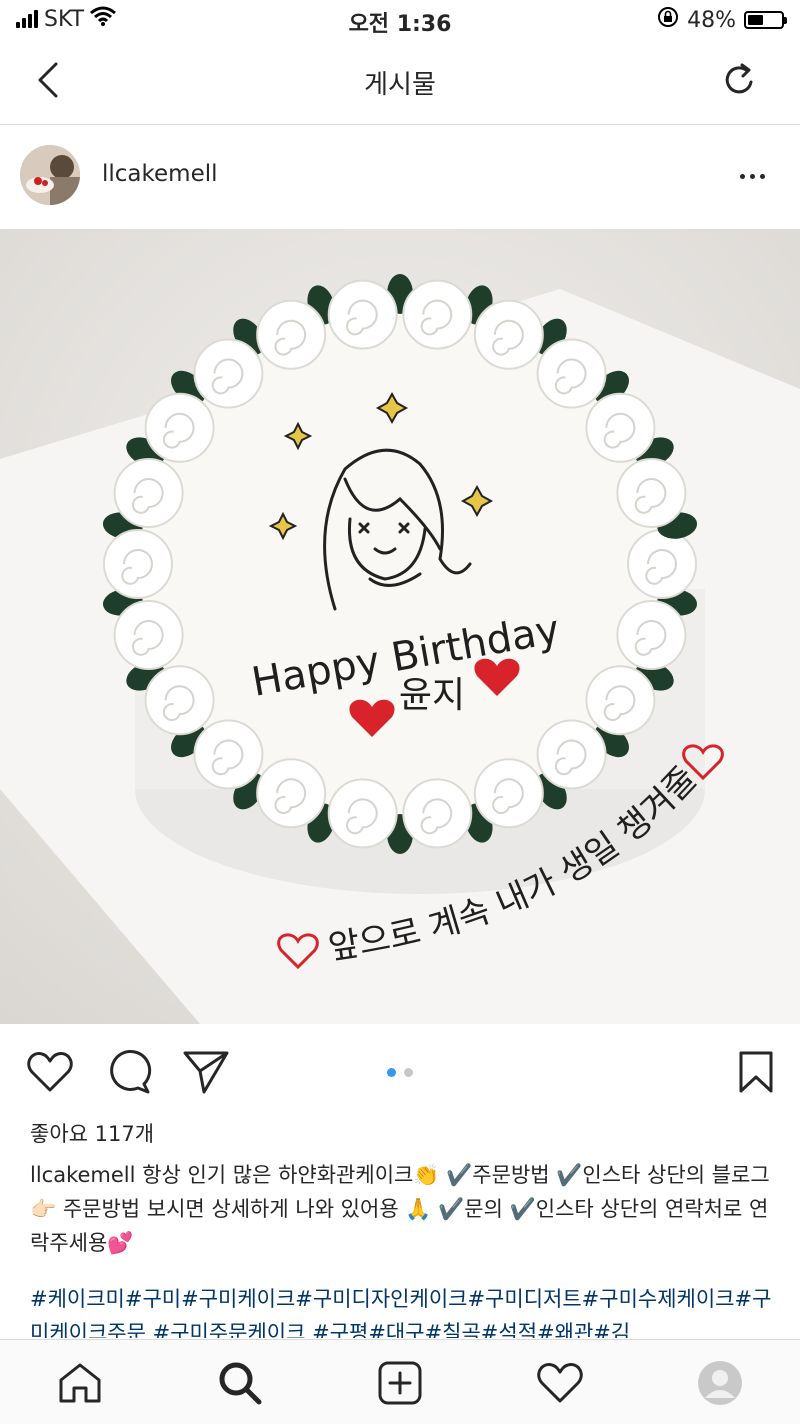 The height and width of the screenshot is (1424, 800). What do you see at coordinates (92, 1133) in the screenshot?
I see `like-count: 좋아요 117개` at bounding box center [92, 1133].